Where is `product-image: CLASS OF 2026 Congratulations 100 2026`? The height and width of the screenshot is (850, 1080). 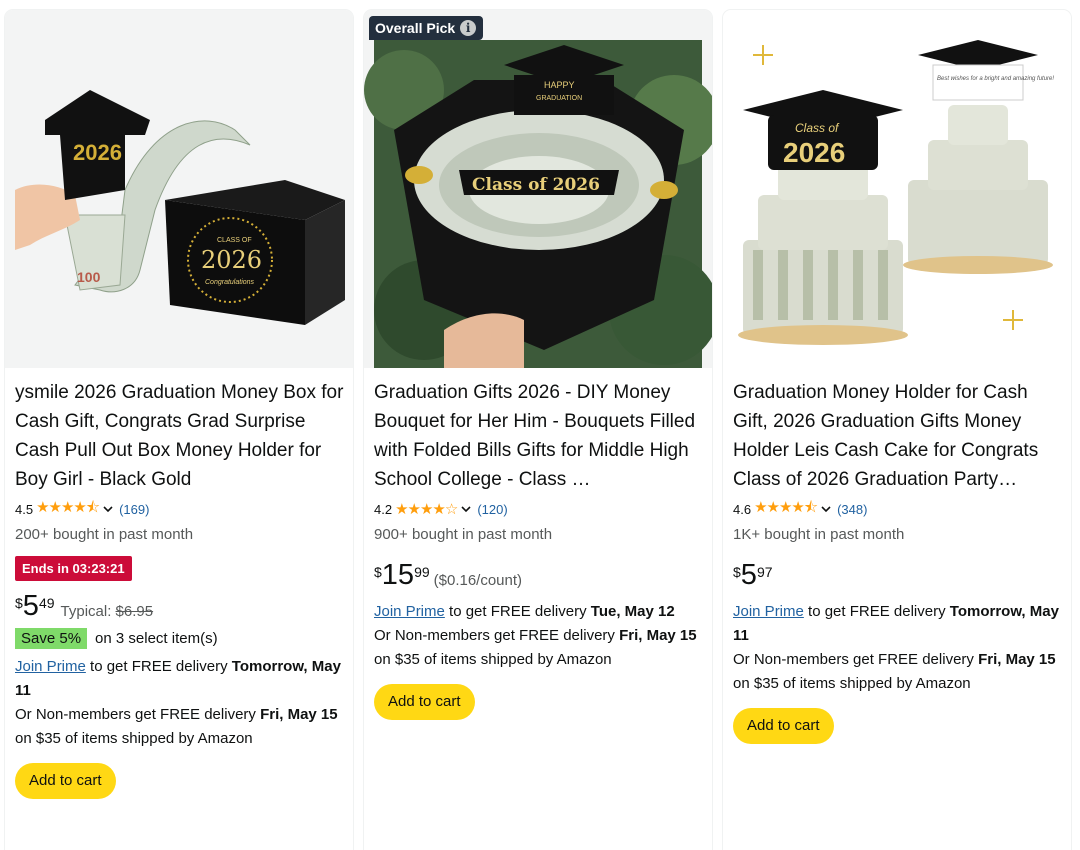 product-image: CLASS OF 2026 Congratulations 100 2026 is located at coordinates (179, 189).